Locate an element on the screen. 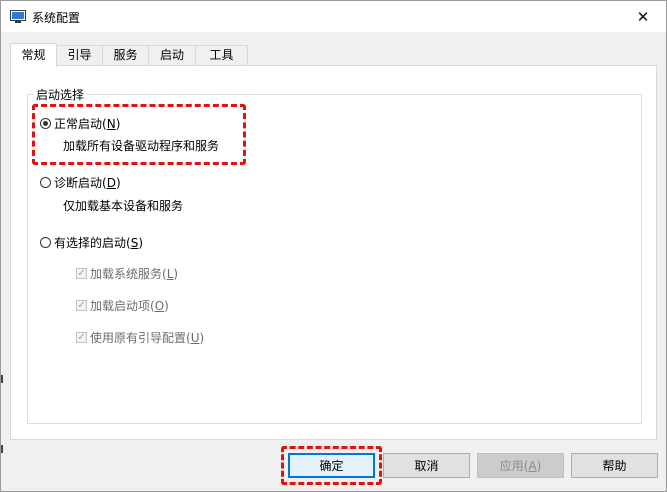 The width and height of the screenshot is (667, 492). tab-general: 常规 is located at coordinates (33, 55).